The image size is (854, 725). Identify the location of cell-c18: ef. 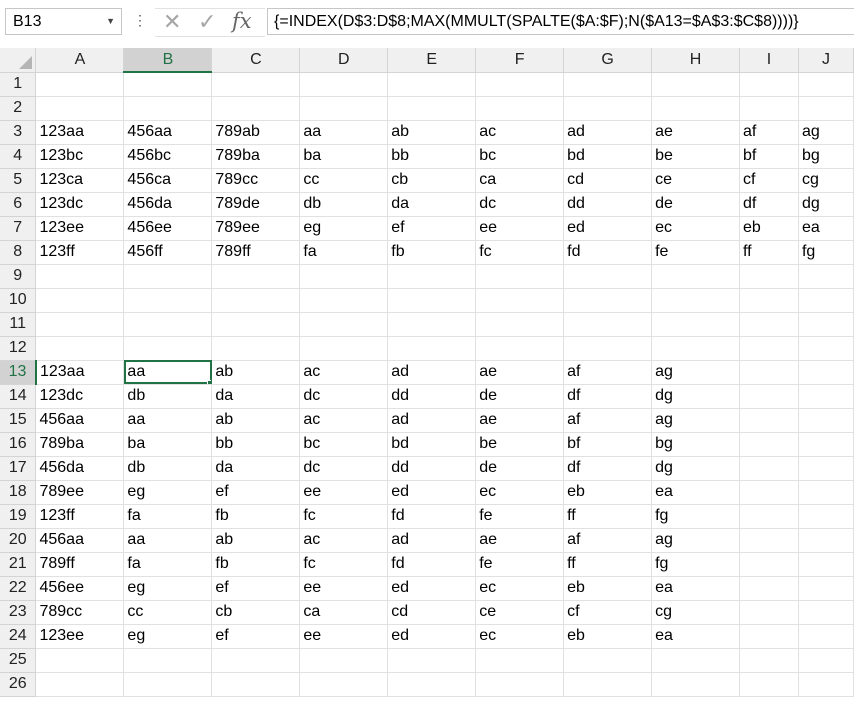
(256, 492).